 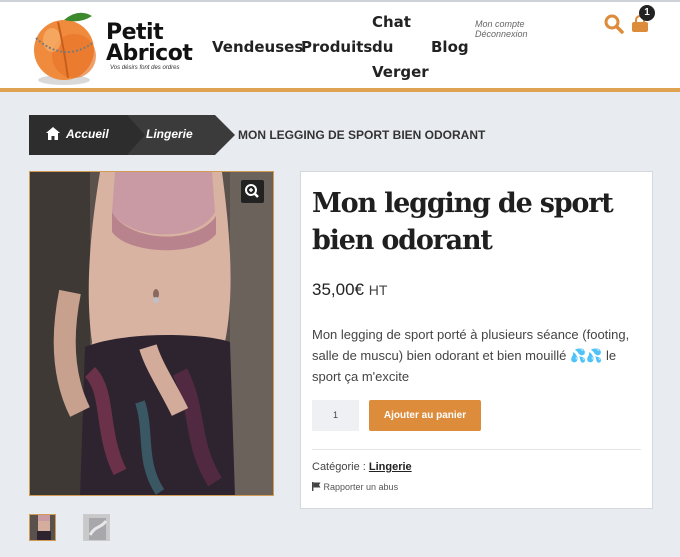 I want to click on nav-chat-du-verger: Chat du Verger, so click(x=400, y=47).